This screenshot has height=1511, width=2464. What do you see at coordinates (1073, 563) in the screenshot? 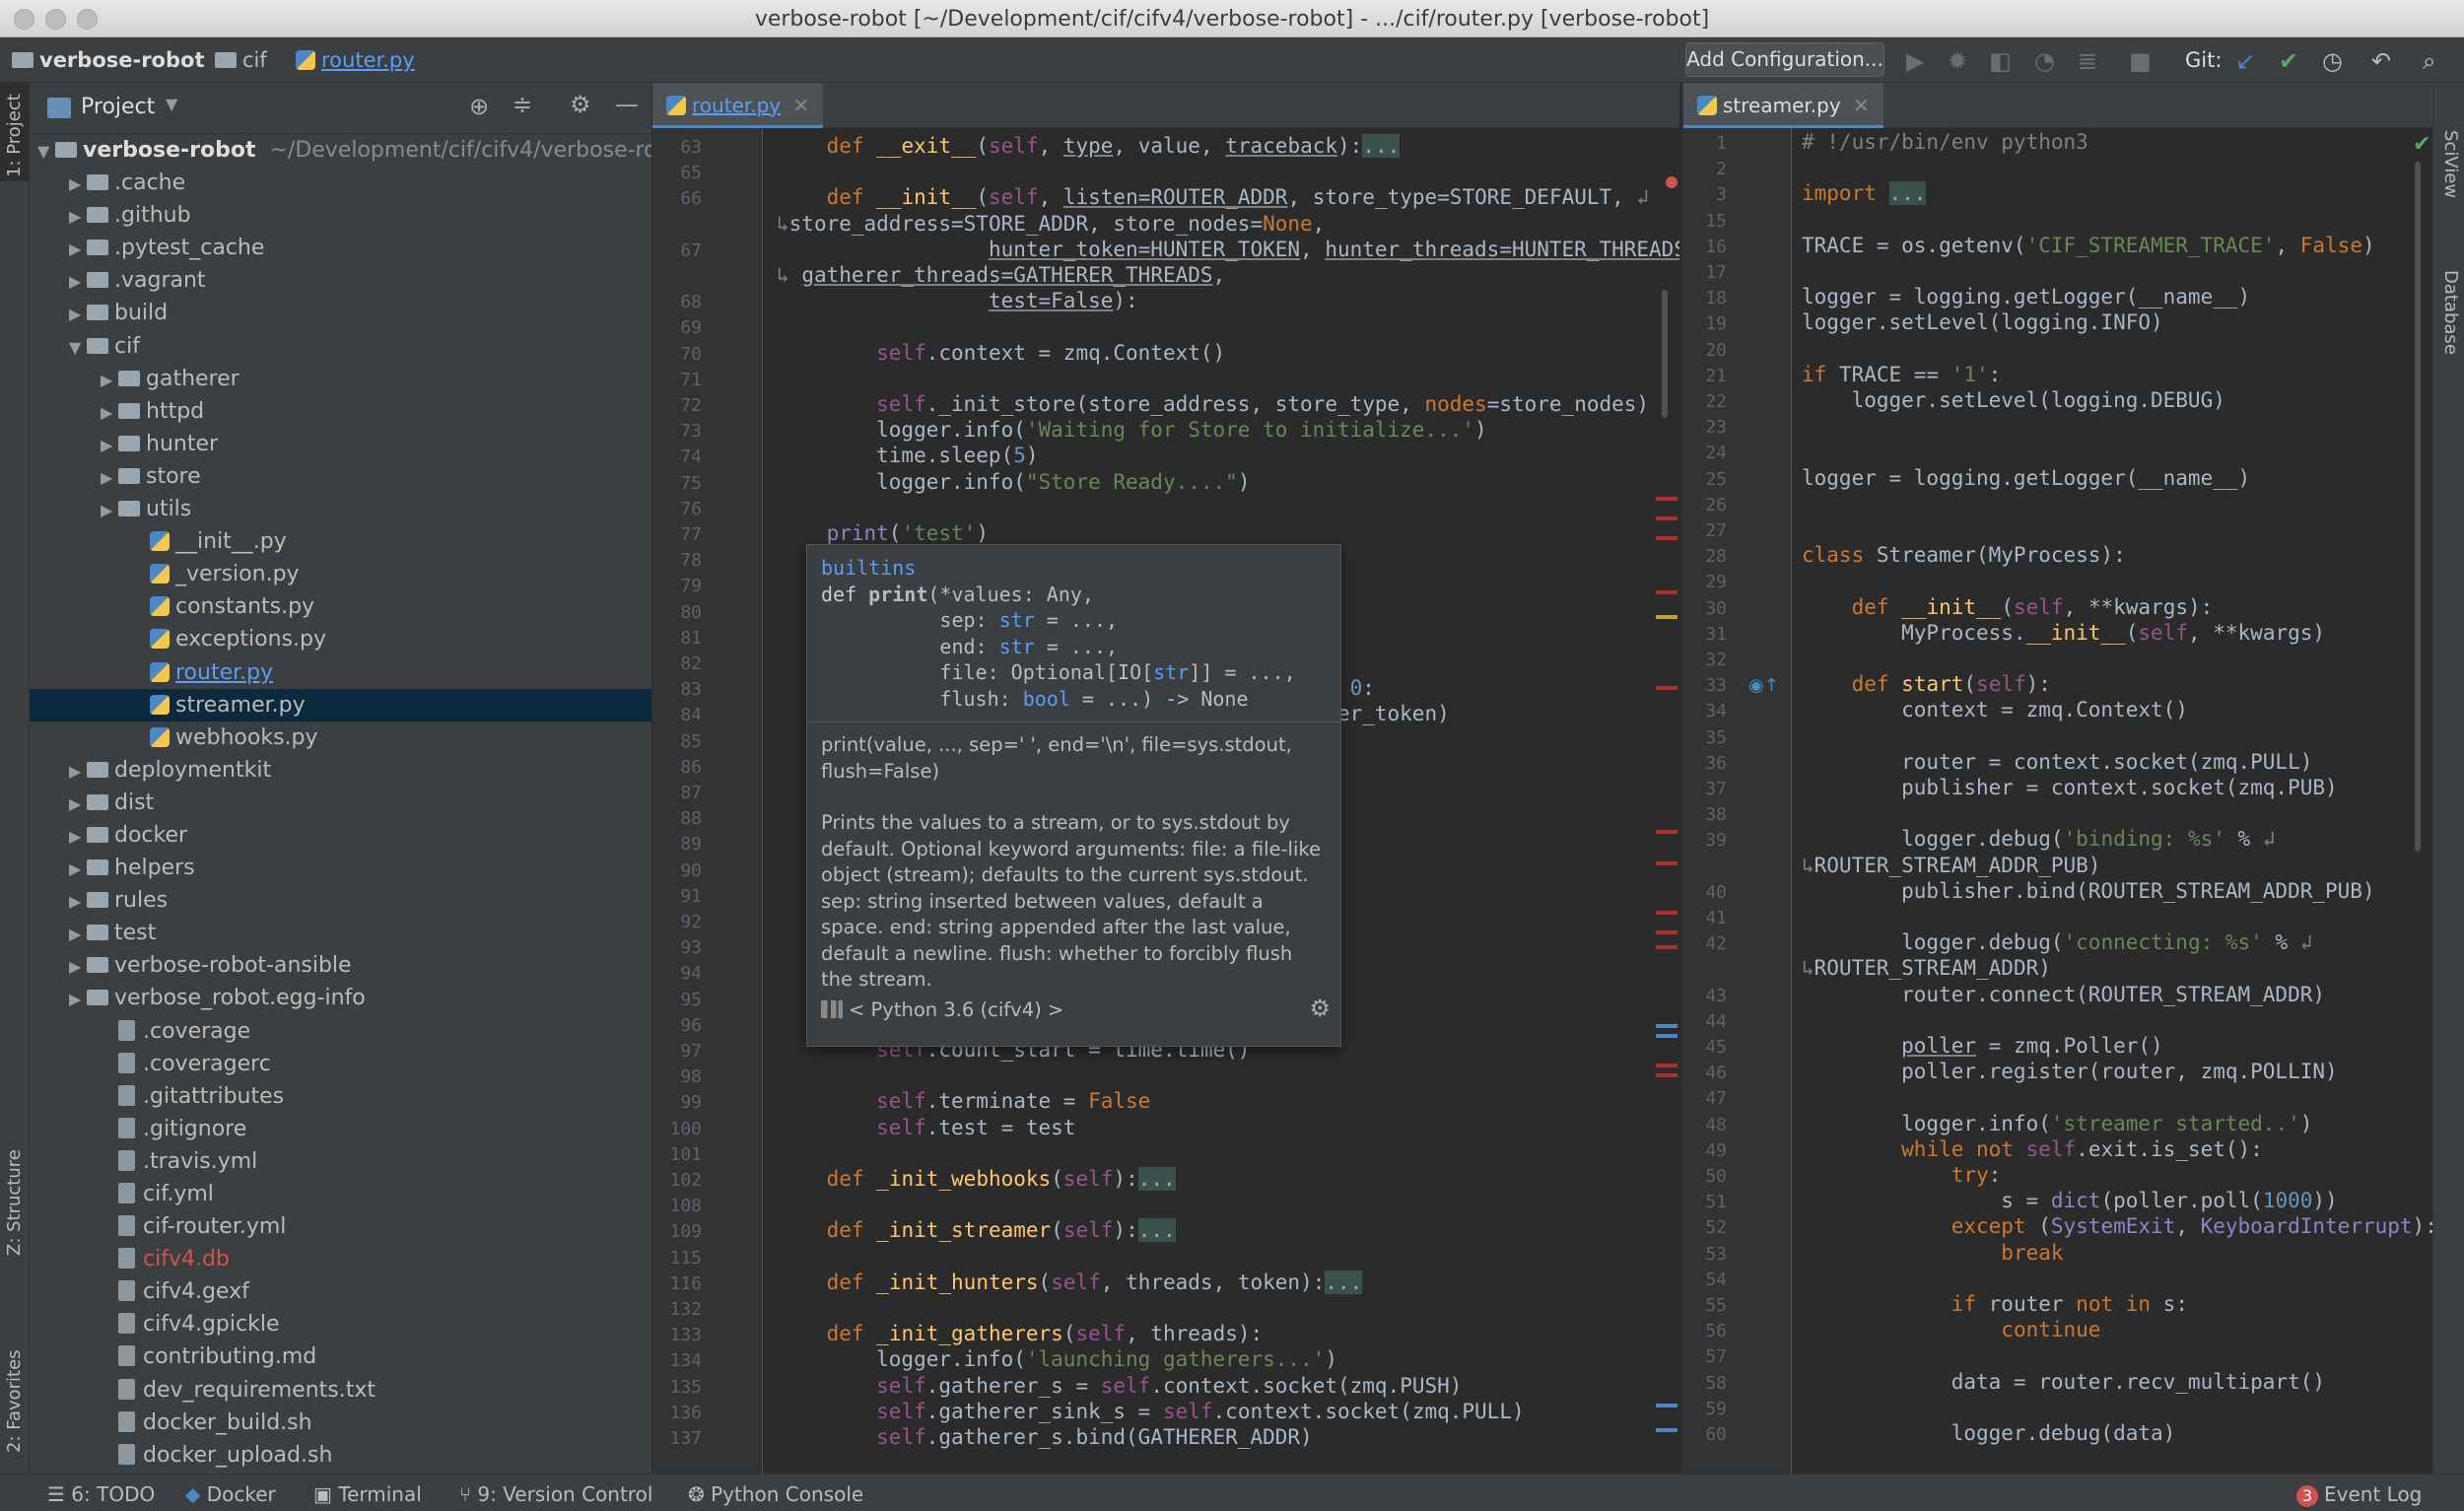
I see `doc-module: builtins` at bounding box center [1073, 563].